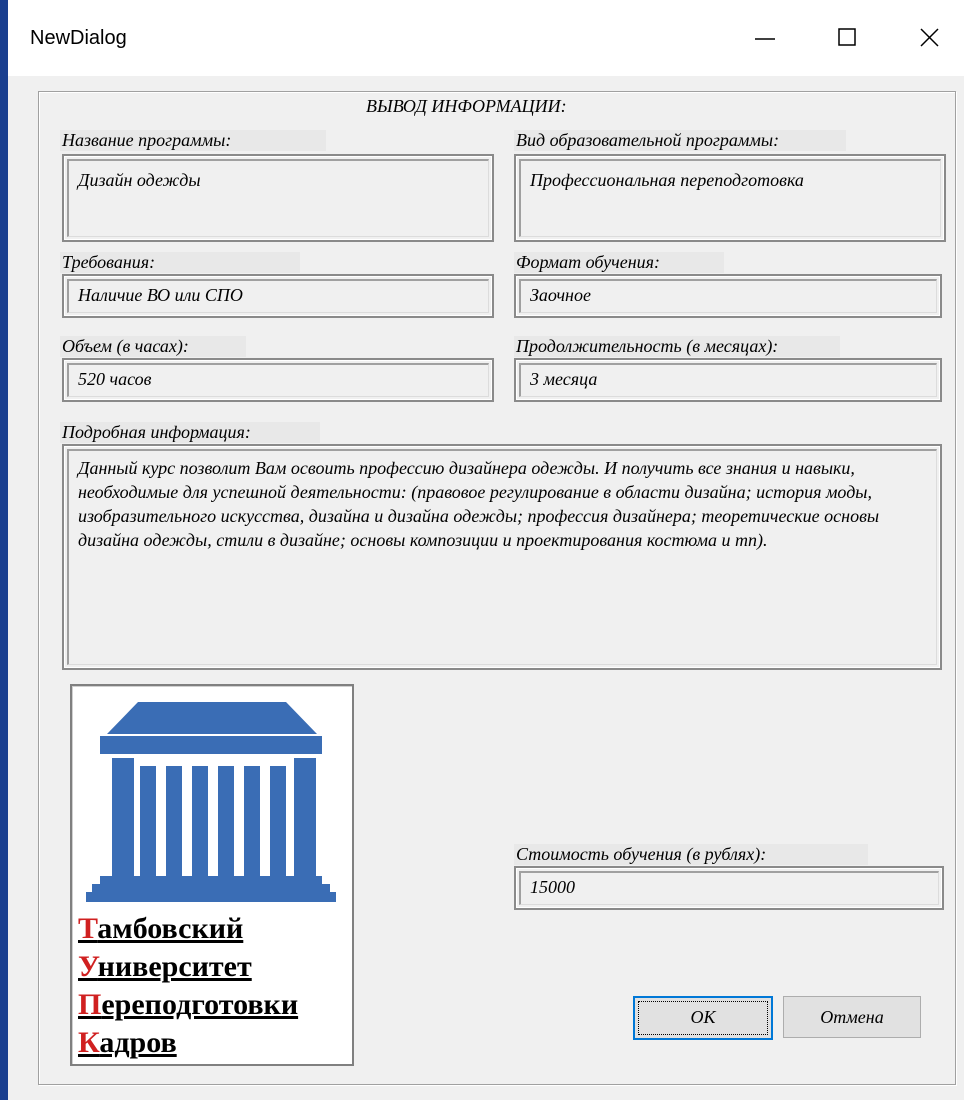 This screenshot has height=1100, width=964. Describe the element at coordinates (161, 928) in the screenshot. I see `logo-line-1: Тамбовский` at that location.